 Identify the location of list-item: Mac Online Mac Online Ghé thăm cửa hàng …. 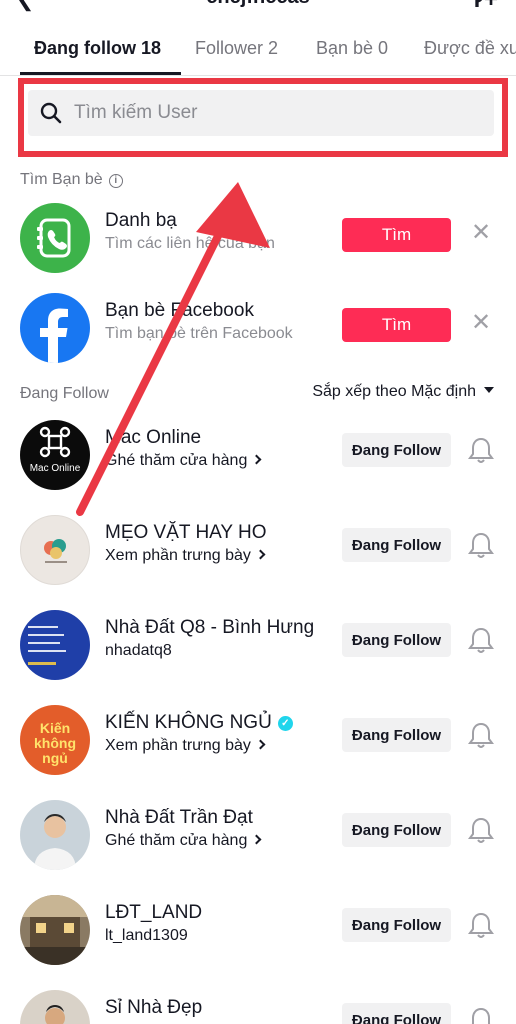
(258, 455).